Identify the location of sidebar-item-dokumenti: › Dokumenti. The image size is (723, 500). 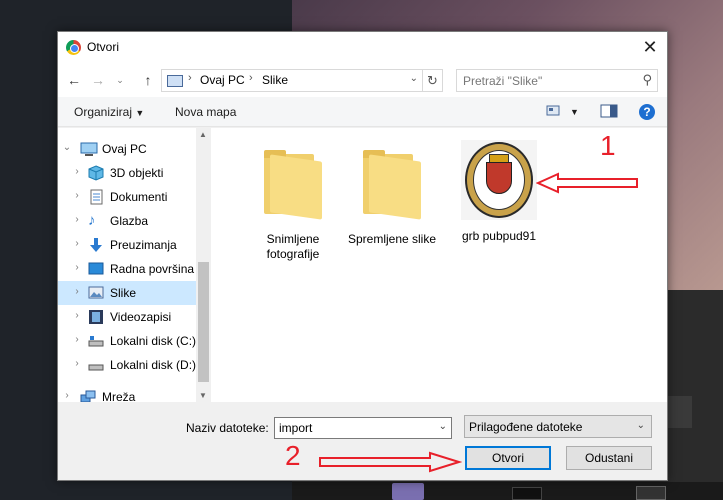
(127, 197).